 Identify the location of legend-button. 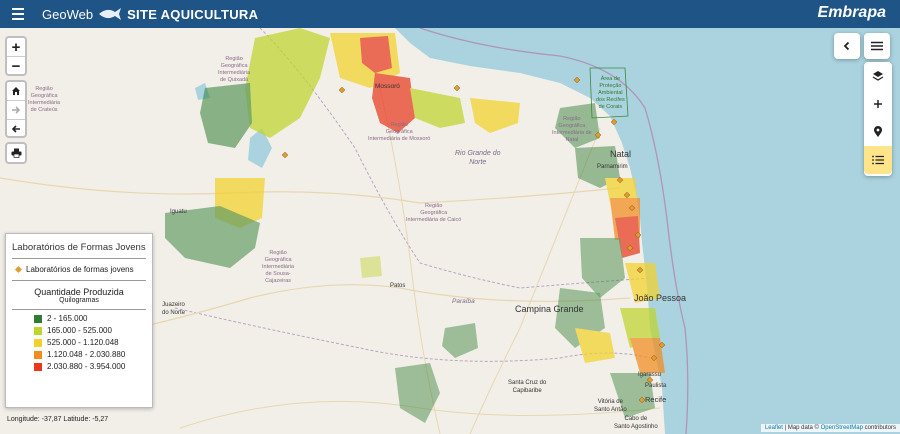
(878, 160).